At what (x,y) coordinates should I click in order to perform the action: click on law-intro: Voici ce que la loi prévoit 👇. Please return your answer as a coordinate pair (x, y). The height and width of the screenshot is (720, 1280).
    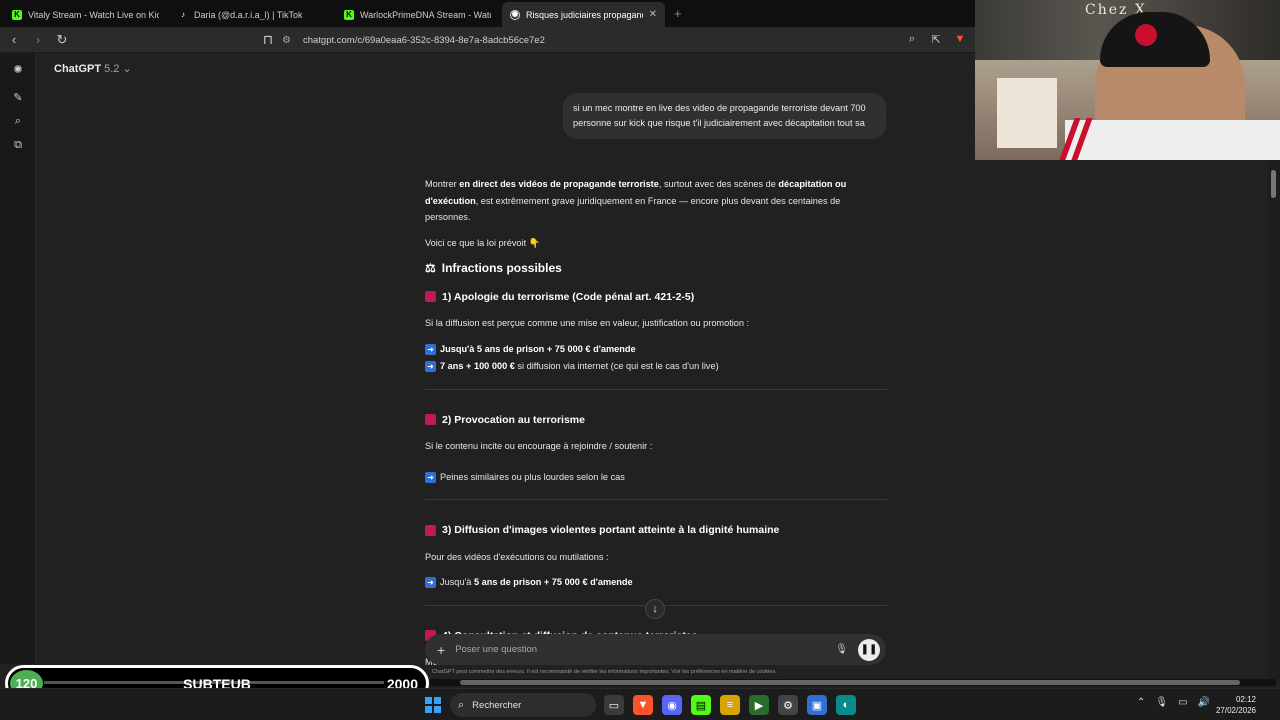
    Looking at the image, I should click on (483, 242).